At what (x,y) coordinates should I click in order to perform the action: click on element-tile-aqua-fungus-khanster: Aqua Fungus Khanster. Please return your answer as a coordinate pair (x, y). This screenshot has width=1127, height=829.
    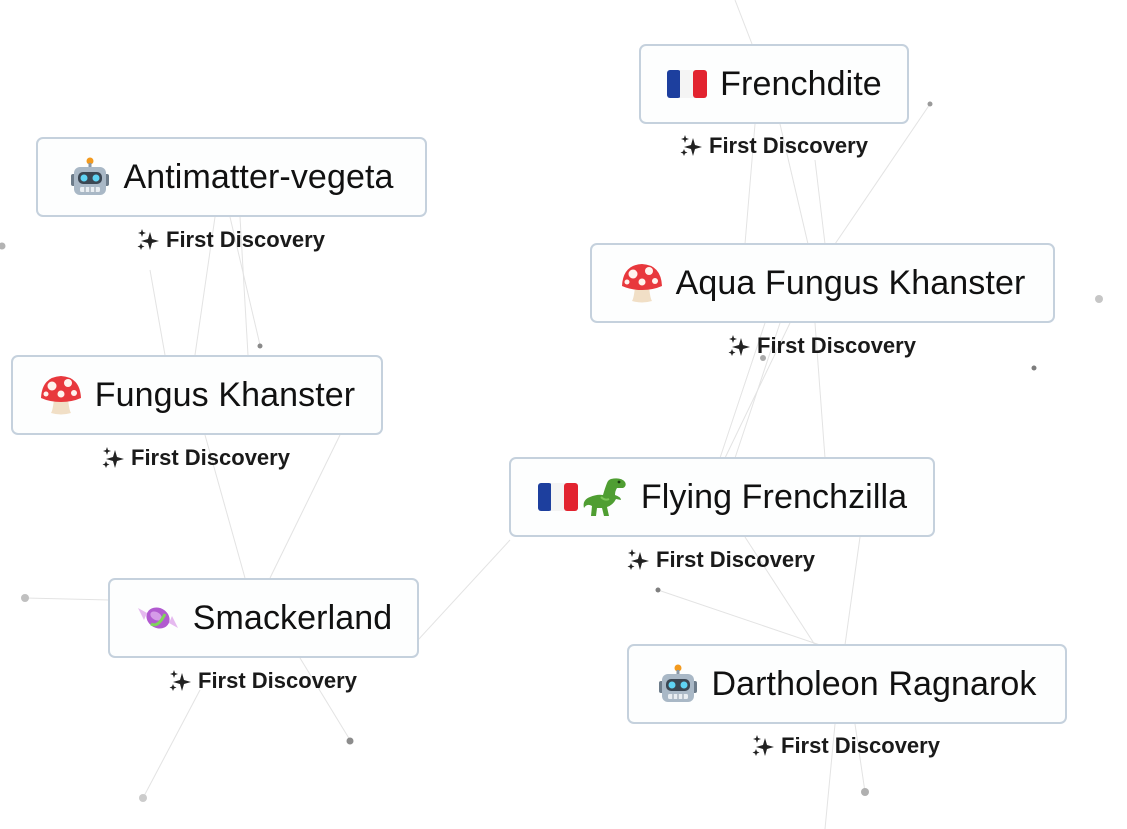
    Looking at the image, I should click on (822, 283).